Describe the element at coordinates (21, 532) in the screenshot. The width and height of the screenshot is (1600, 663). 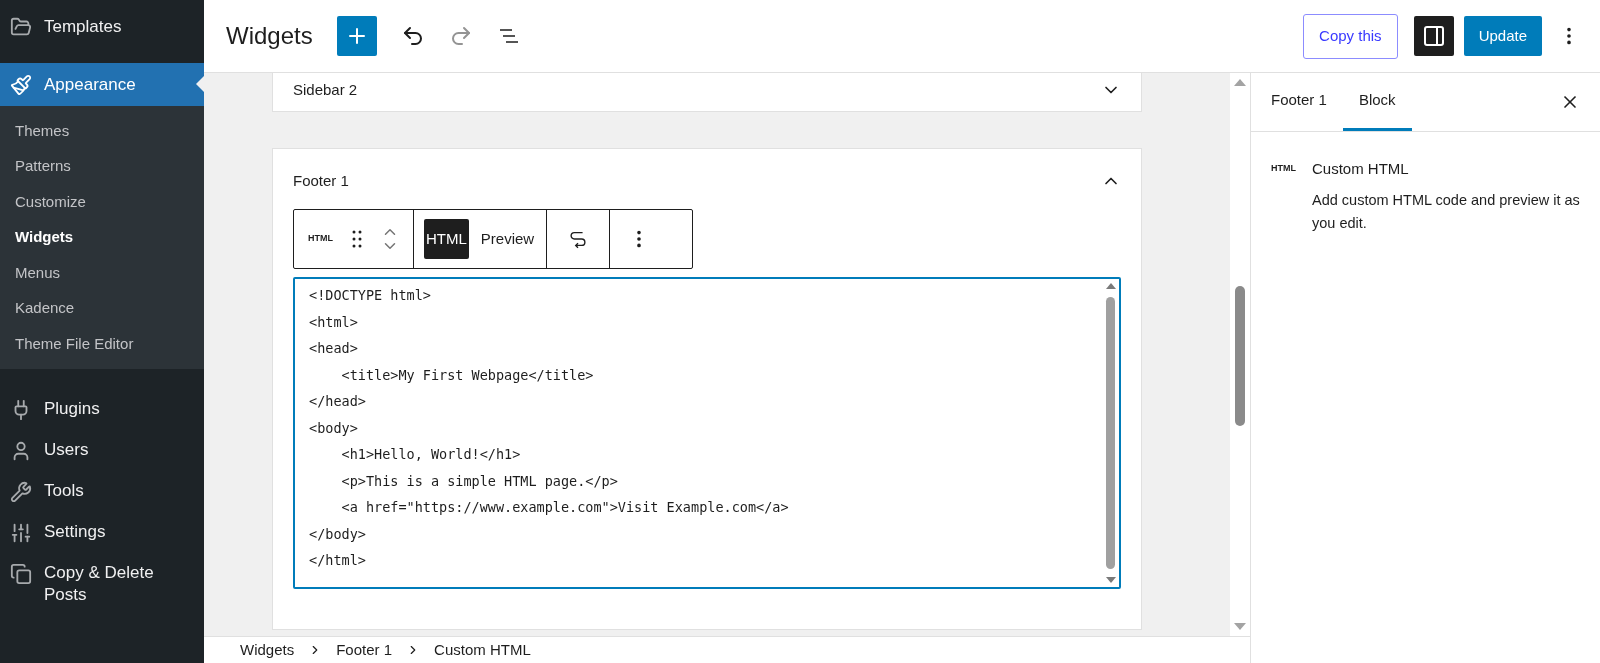
I see `sliders-icon` at that location.